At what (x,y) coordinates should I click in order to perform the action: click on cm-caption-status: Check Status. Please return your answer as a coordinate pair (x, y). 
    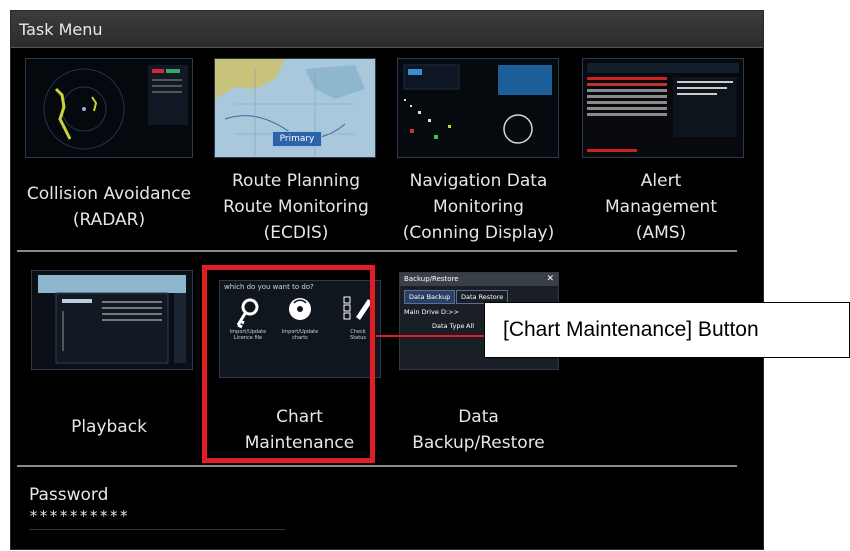
    Looking at the image, I should click on (358, 335).